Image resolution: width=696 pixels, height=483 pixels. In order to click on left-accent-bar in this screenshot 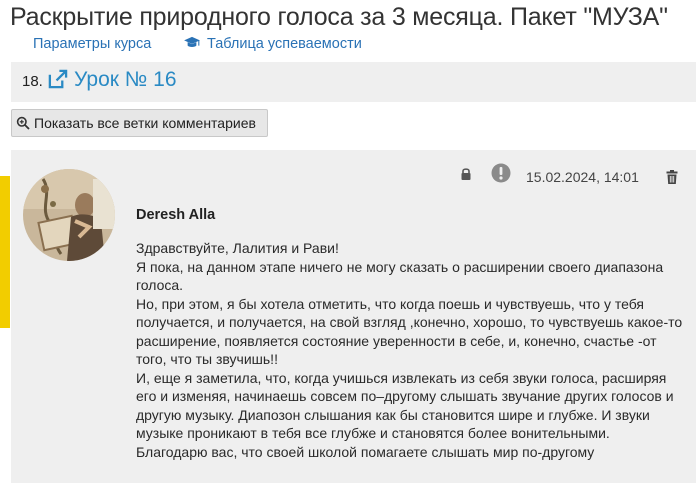, I will do `click(5, 252)`.